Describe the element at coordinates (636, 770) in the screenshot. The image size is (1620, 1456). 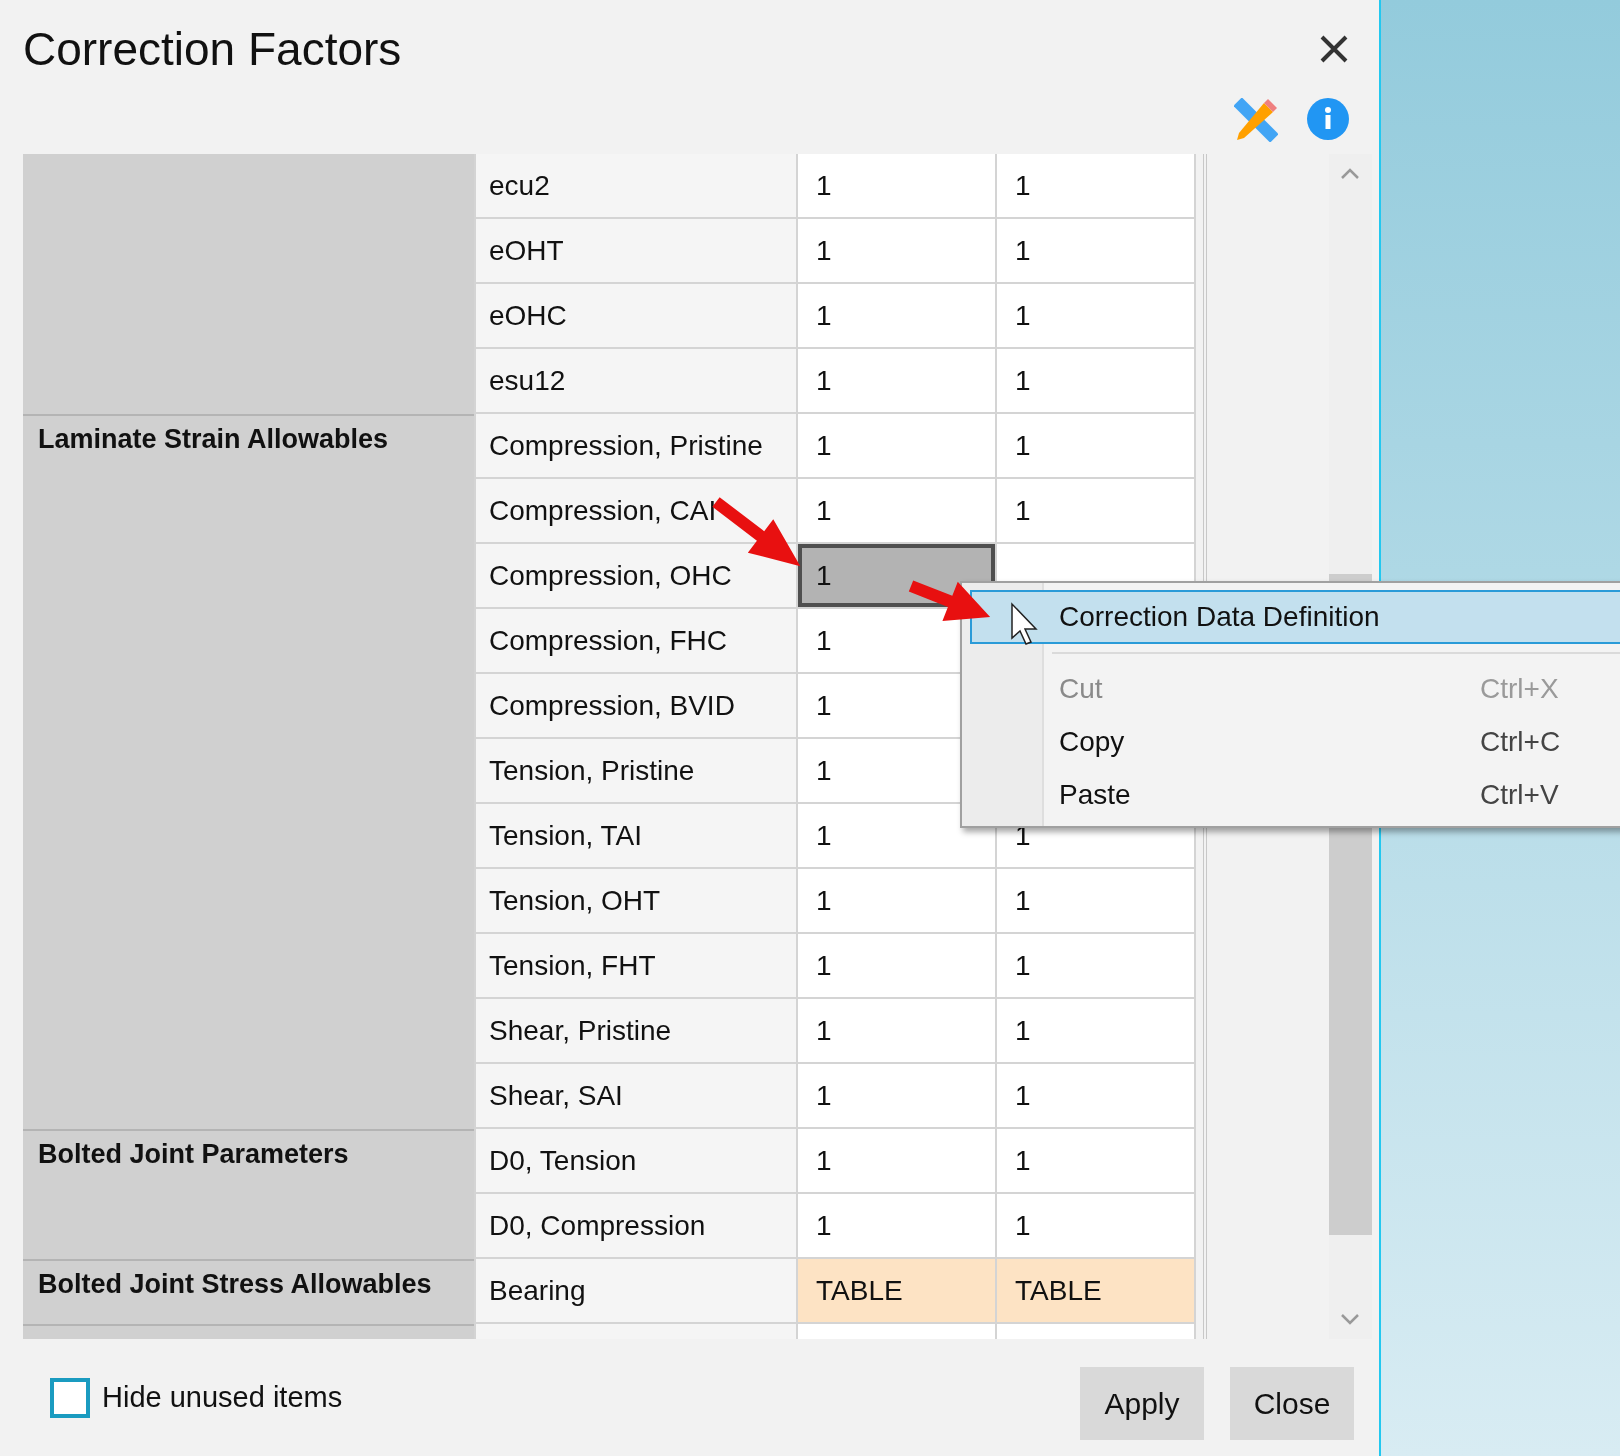
I see `table-cell: Tension, Pristine` at that location.